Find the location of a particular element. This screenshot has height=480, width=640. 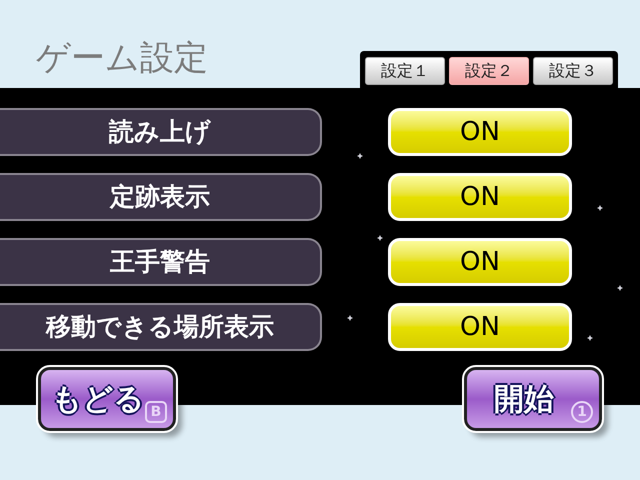

screen-title: ゲーム設定 is located at coordinates (122, 58).